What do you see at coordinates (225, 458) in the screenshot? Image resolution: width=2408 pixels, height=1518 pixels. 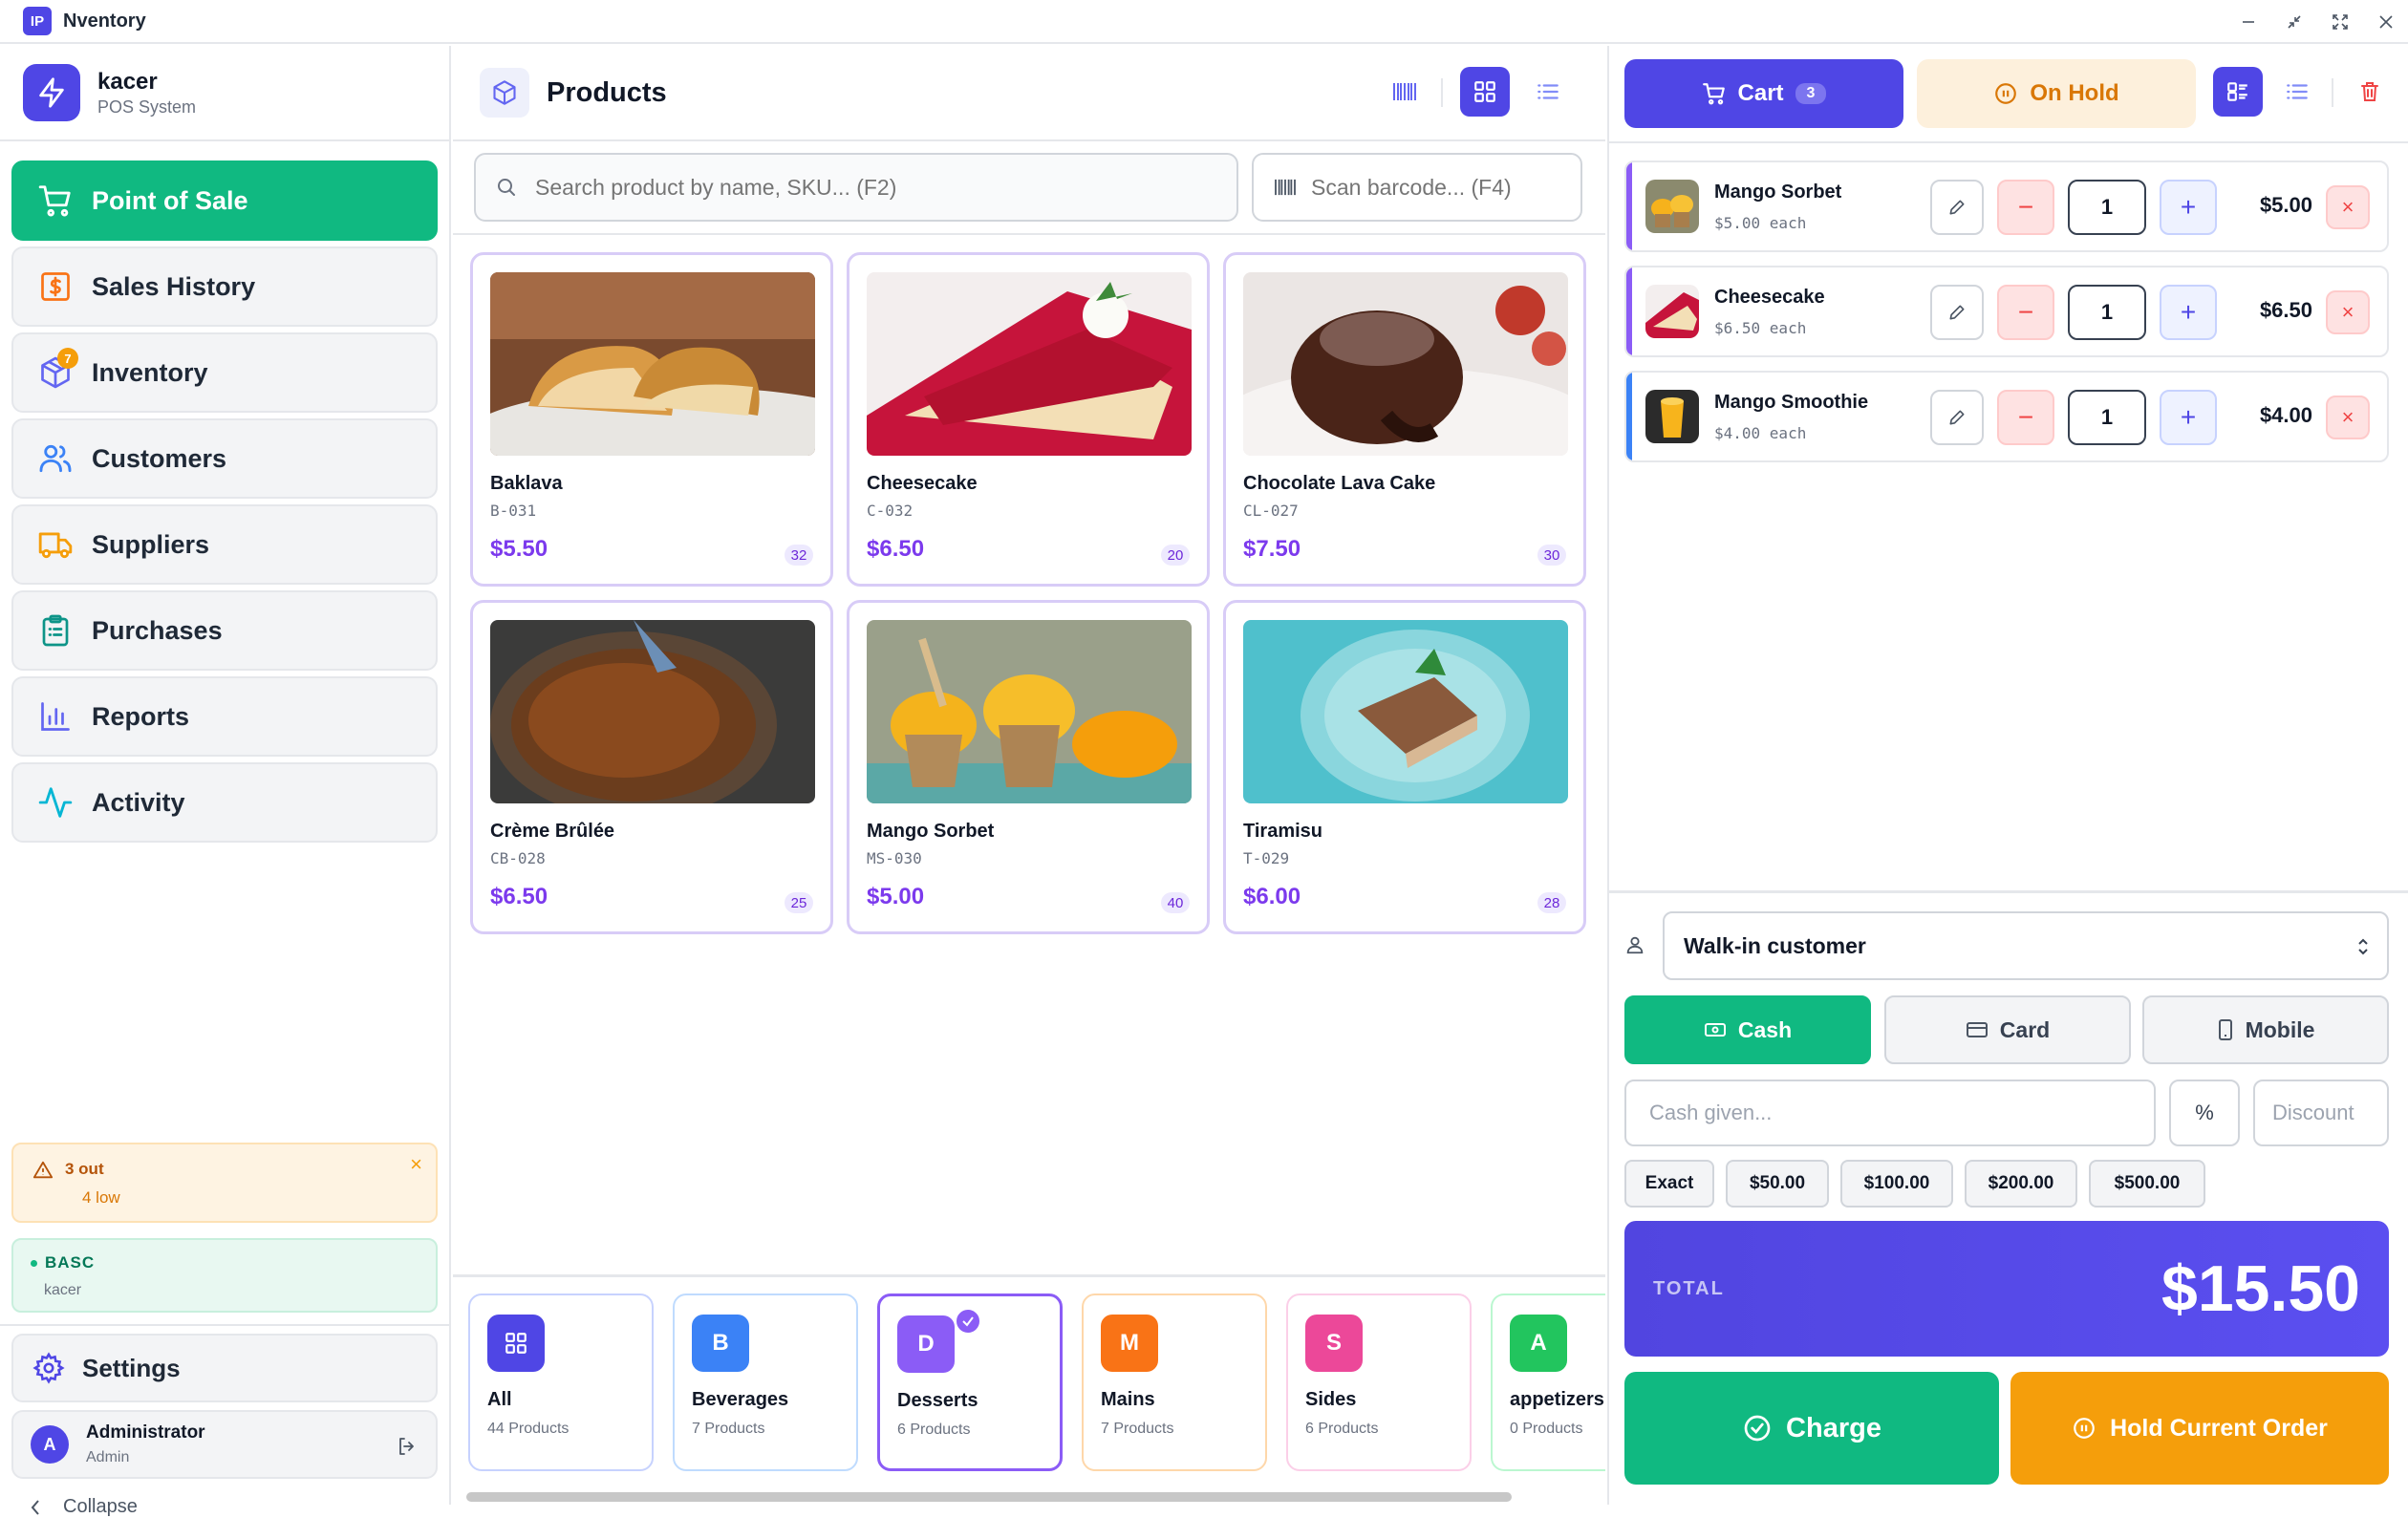 I see `nav-customers: Customers` at bounding box center [225, 458].